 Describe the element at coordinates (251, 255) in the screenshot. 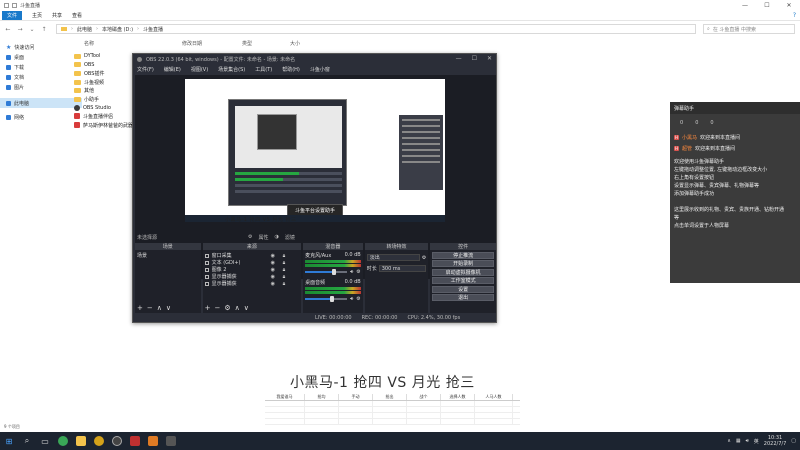

I see `source-item: 窗口采集 ◉ 🔒︎` at that location.